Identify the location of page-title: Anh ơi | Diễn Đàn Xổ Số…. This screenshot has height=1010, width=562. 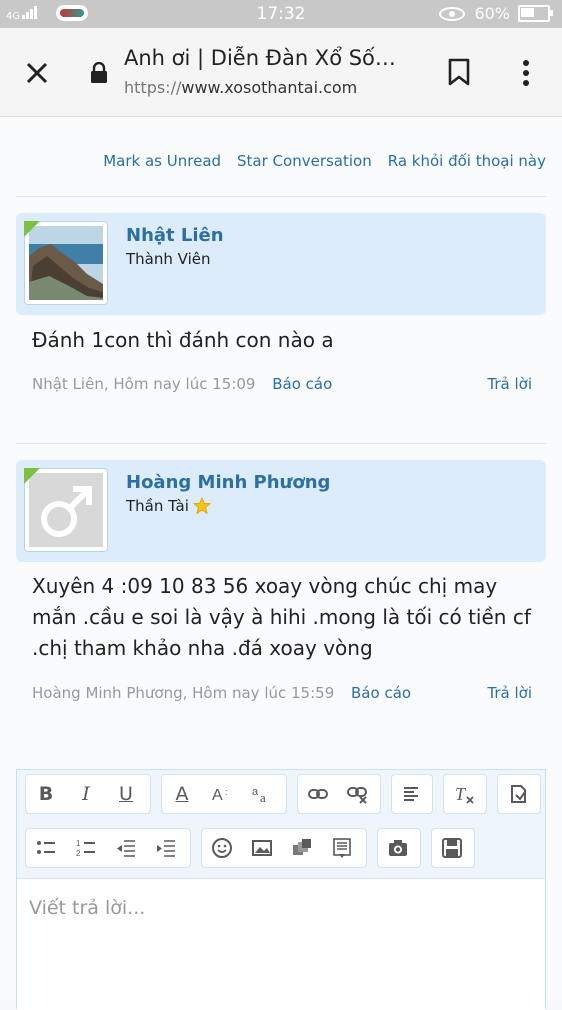
(260, 58).